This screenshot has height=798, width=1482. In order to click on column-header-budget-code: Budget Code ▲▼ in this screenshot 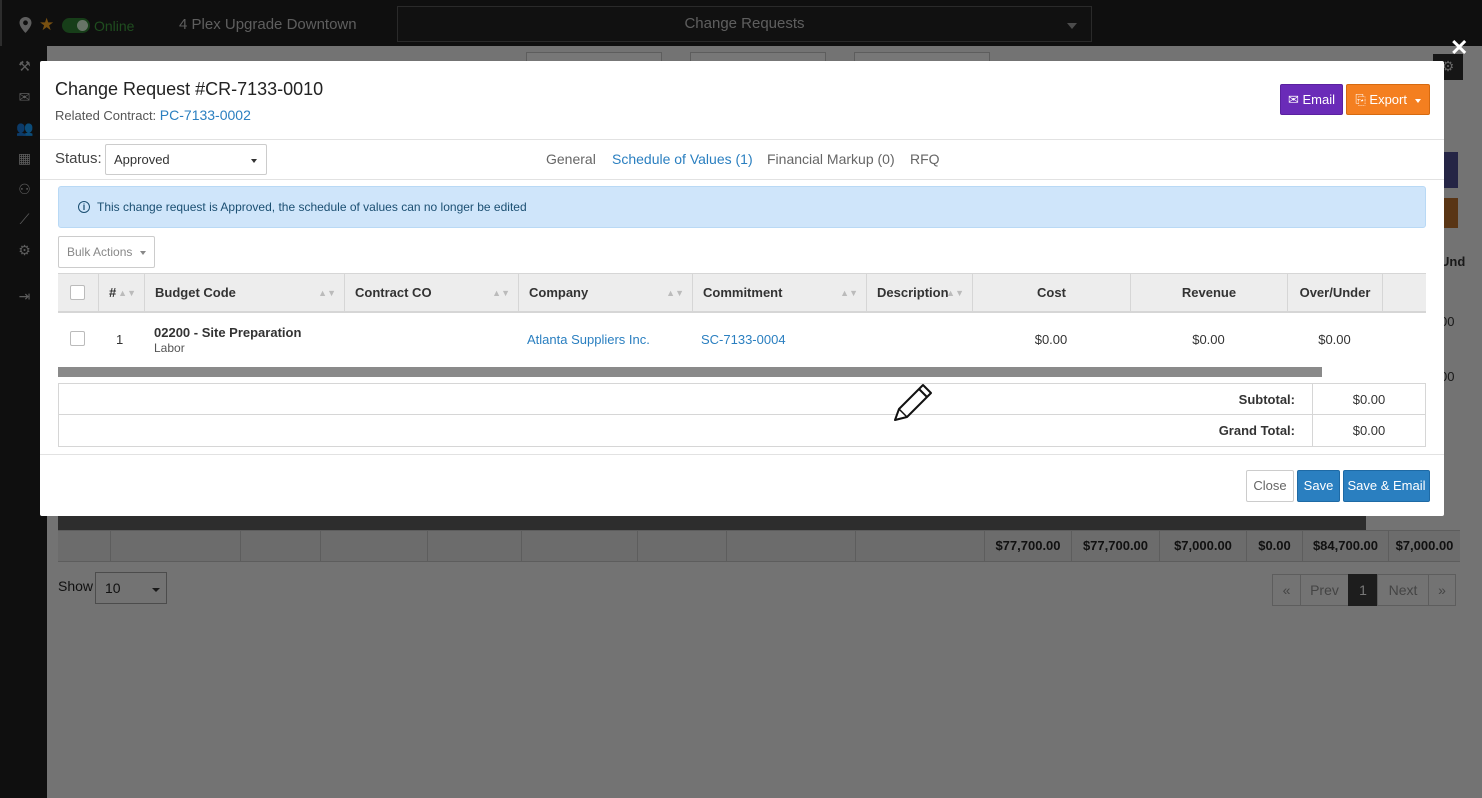, I will do `click(244, 293)`.